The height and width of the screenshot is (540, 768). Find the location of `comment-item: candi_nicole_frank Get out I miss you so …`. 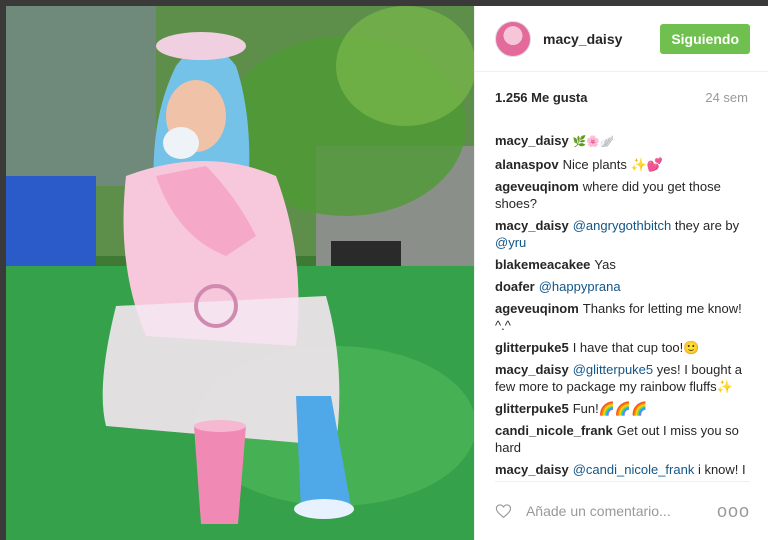

comment-item: candi_nicole_frank Get out I miss you so … is located at coordinates (622, 439).